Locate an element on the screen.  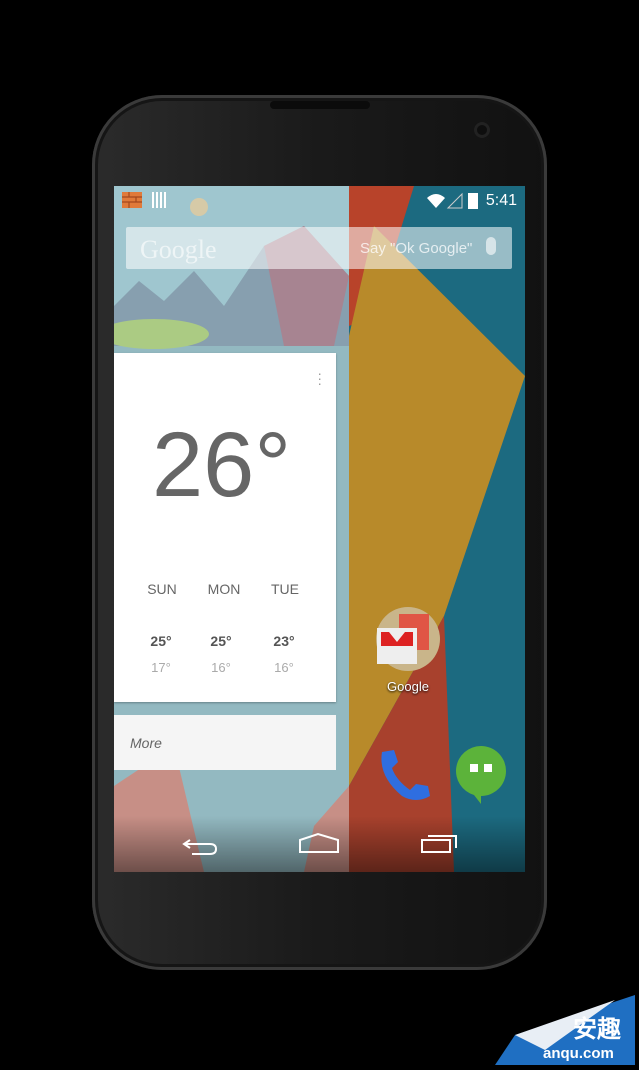
mic-icon is located at coordinates (491, 246).